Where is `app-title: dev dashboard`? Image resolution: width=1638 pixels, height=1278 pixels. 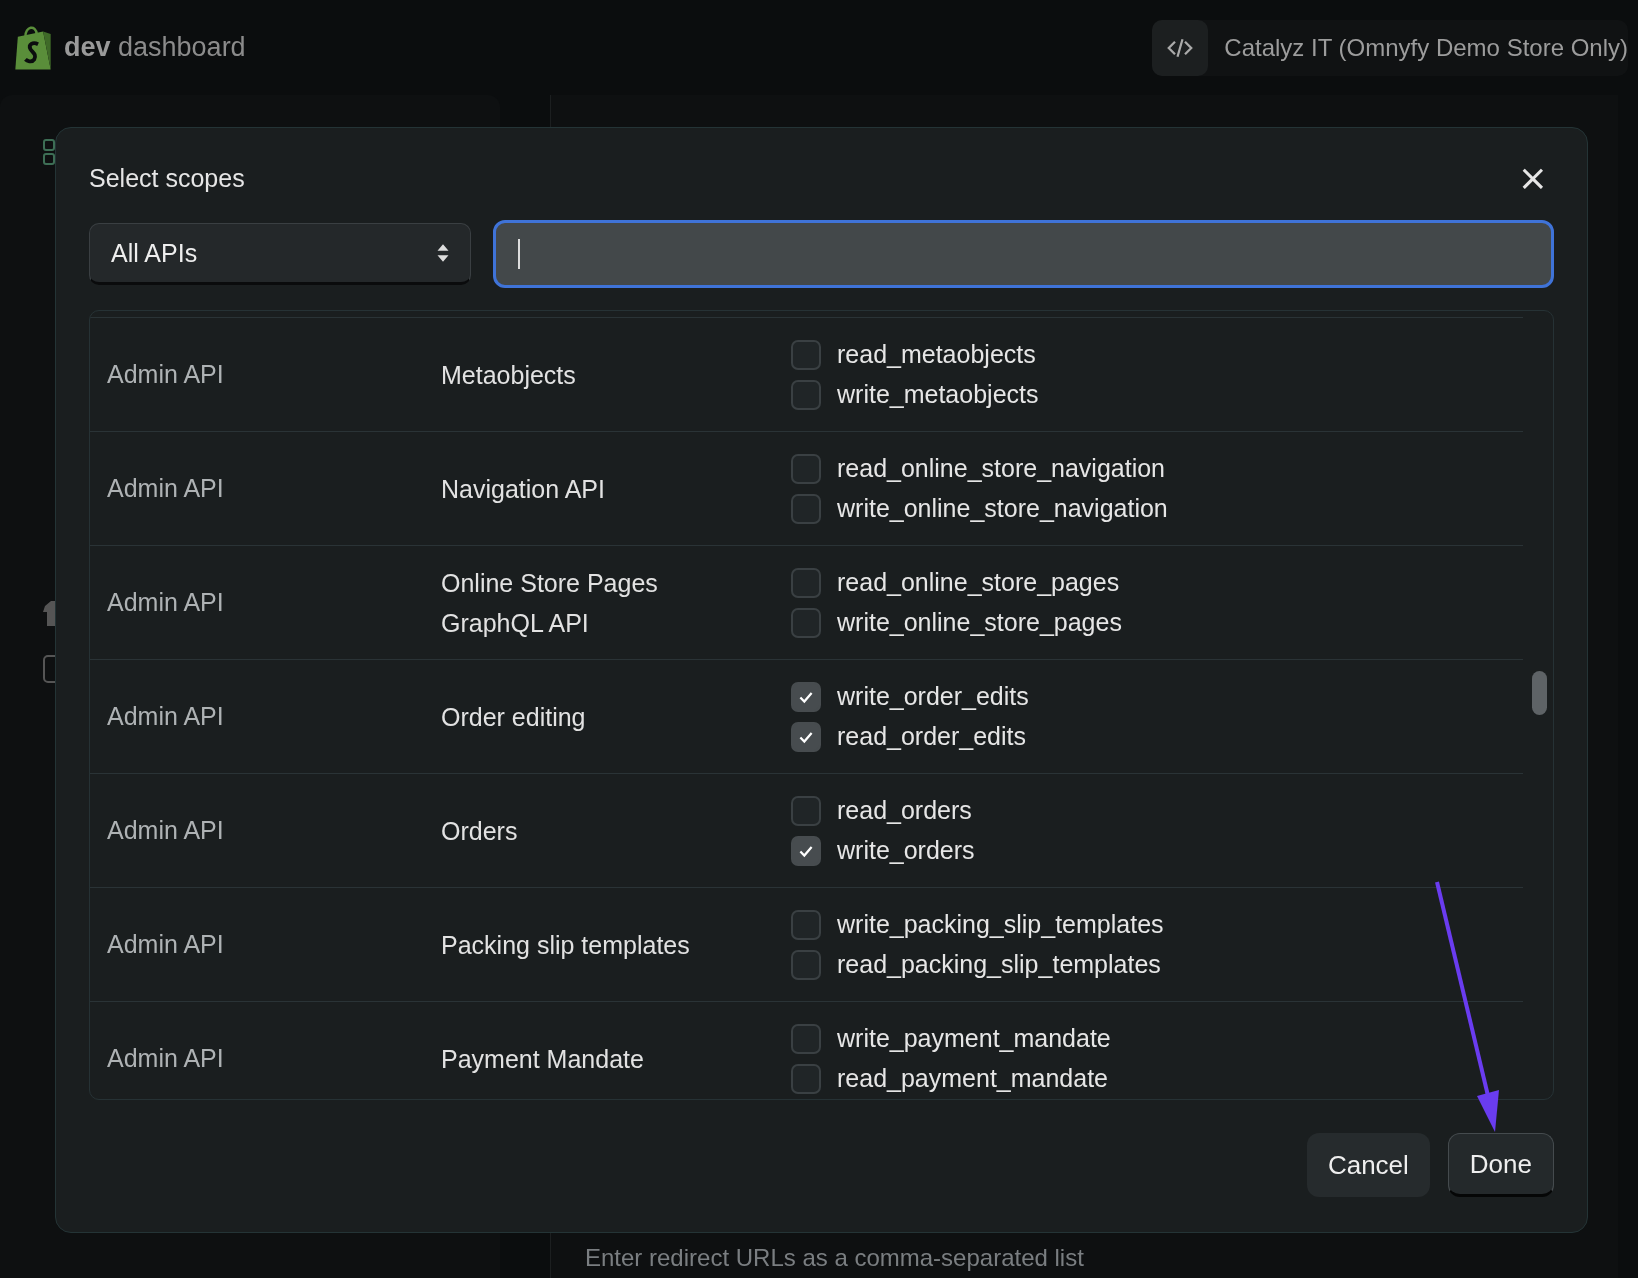 app-title: dev dashboard is located at coordinates (155, 47).